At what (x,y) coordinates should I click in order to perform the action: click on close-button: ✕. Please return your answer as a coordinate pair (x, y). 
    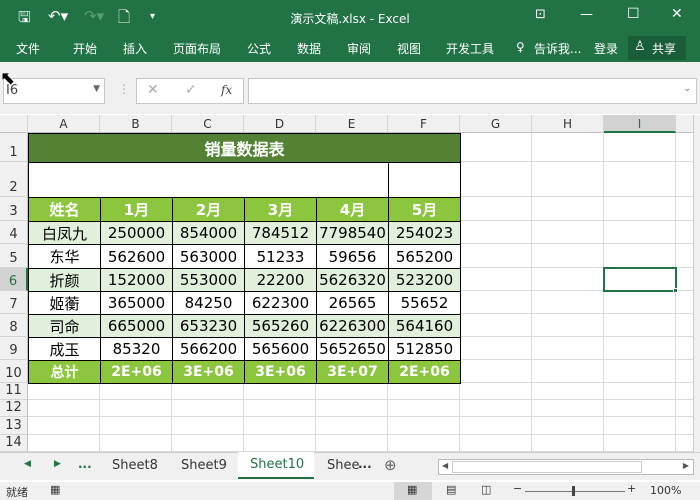
    Looking at the image, I should click on (677, 14).